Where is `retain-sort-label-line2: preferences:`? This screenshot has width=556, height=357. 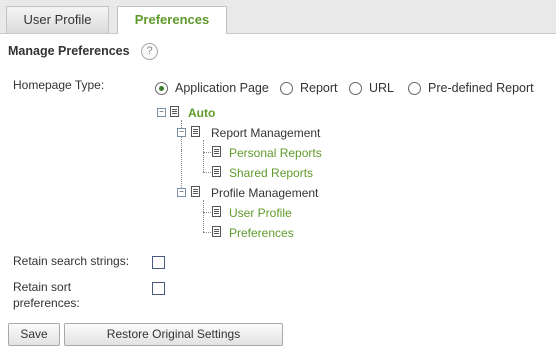
retain-sort-label-line2: preferences: is located at coordinates (46, 303).